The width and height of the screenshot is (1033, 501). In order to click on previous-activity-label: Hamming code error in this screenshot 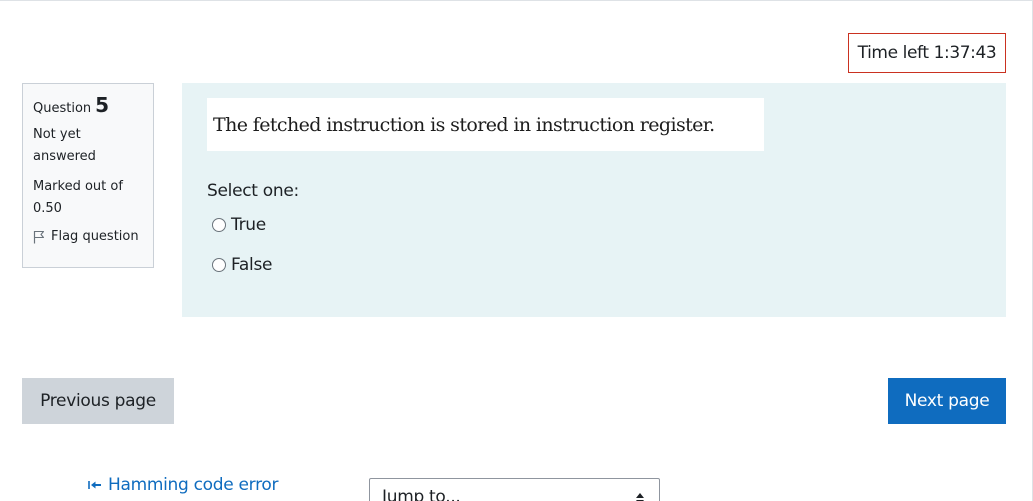, I will do `click(193, 485)`.